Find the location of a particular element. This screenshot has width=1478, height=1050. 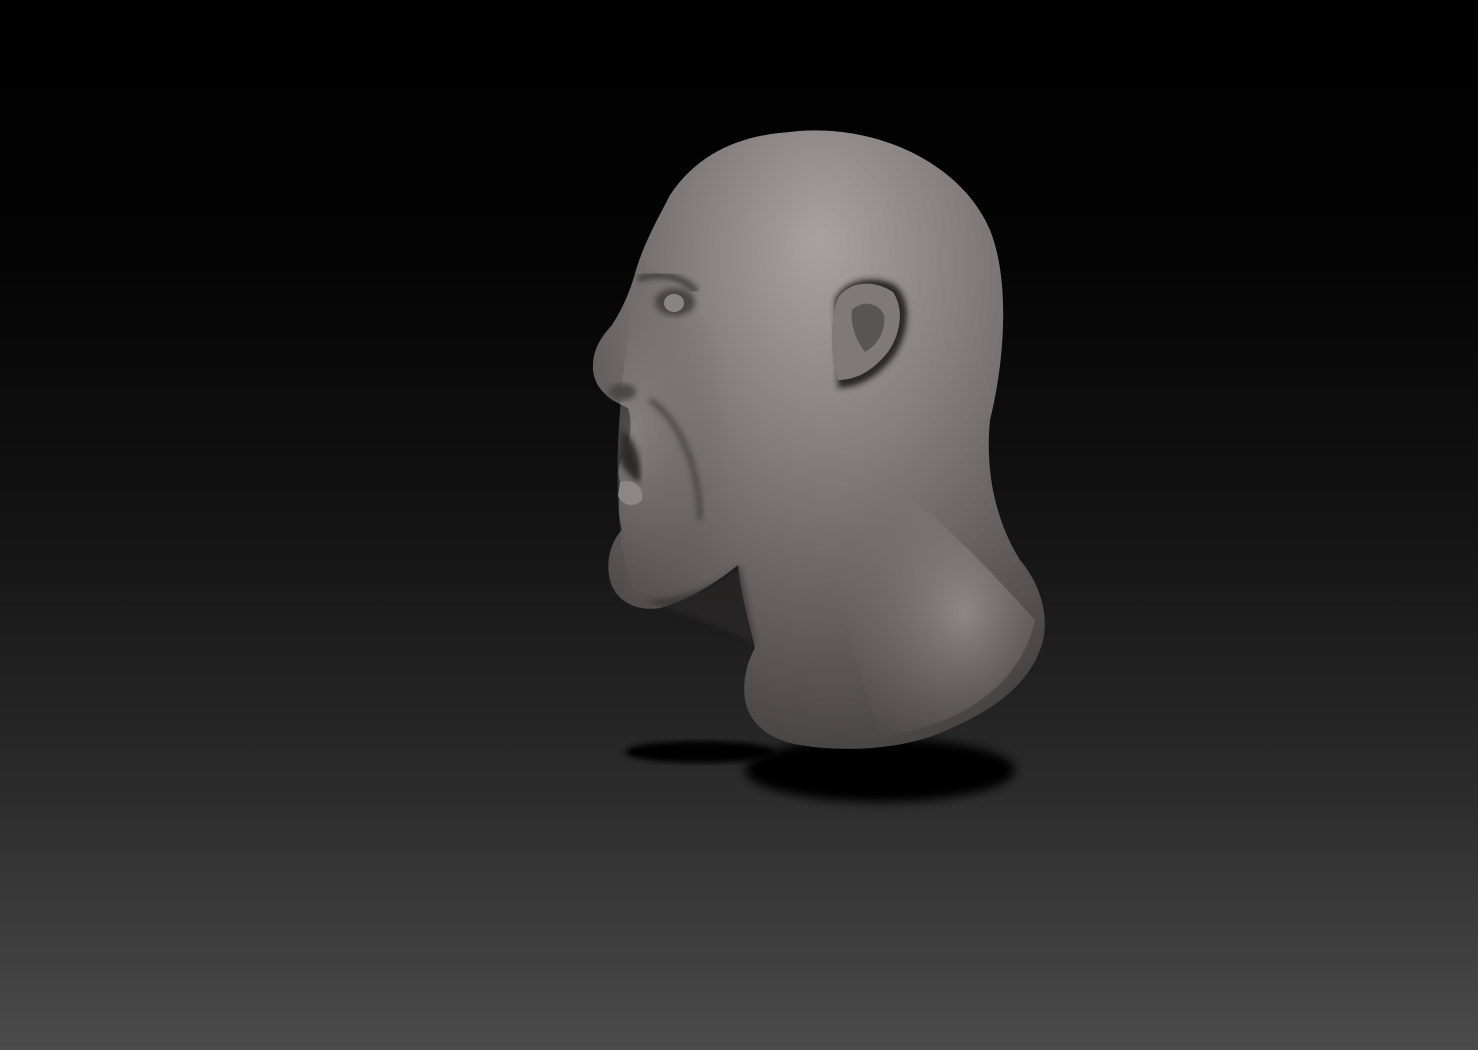

nostril is located at coordinates (622, 392).